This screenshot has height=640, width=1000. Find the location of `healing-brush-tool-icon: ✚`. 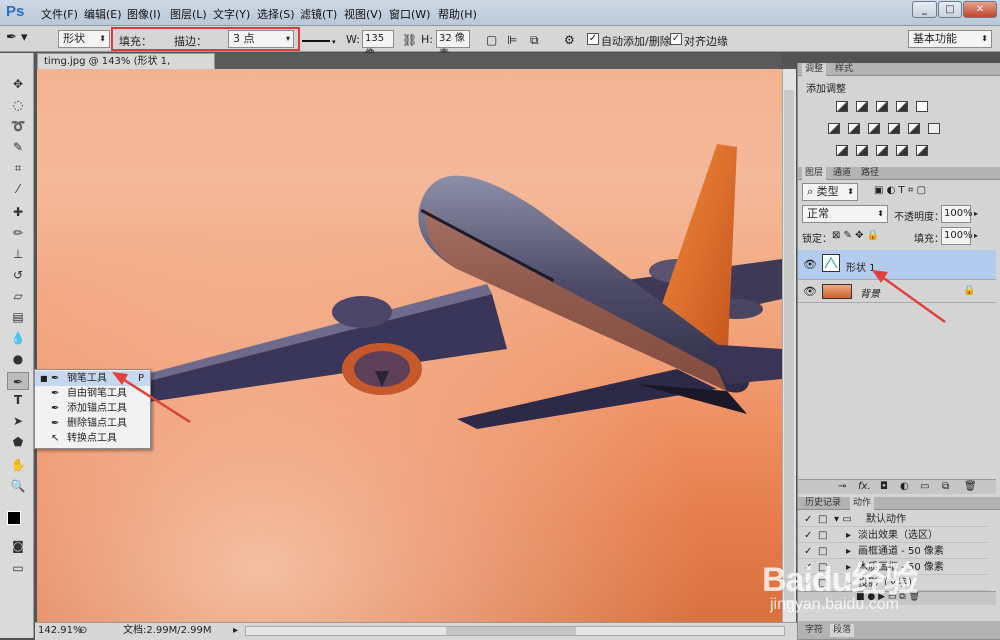

healing-brush-tool-icon: ✚ is located at coordinates (18, 212).